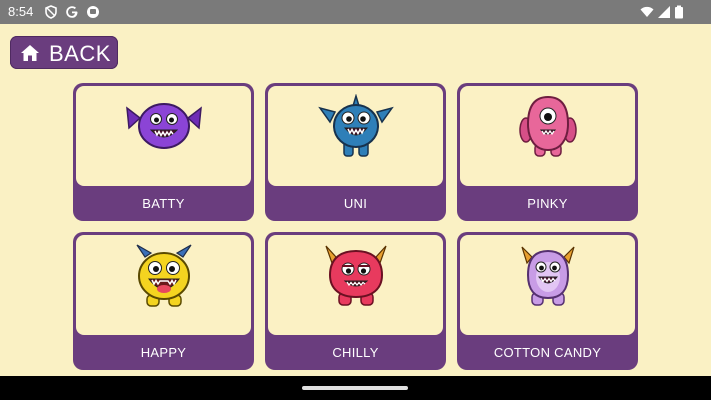 Image resolution: width=711 pixels, height=400 pixels. I want to click on happy-monster-icon, so click(163, 275).